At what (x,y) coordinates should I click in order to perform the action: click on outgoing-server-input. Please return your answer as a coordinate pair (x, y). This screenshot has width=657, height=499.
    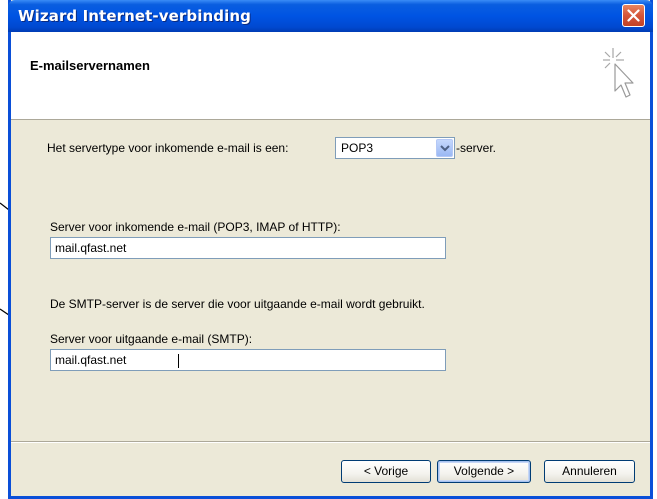
    Looking at the image, I should click on (248, 360).